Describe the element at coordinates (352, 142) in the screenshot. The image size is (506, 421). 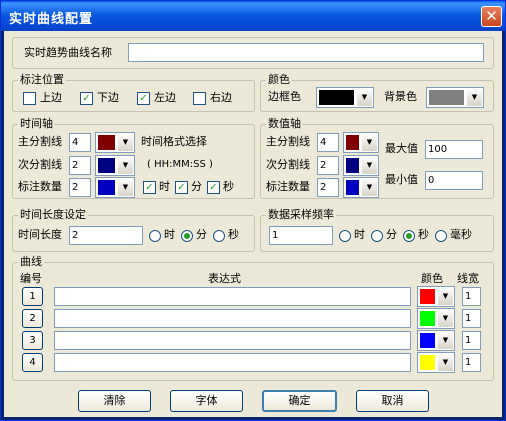
I see `value-major-color-swatch` at that location.